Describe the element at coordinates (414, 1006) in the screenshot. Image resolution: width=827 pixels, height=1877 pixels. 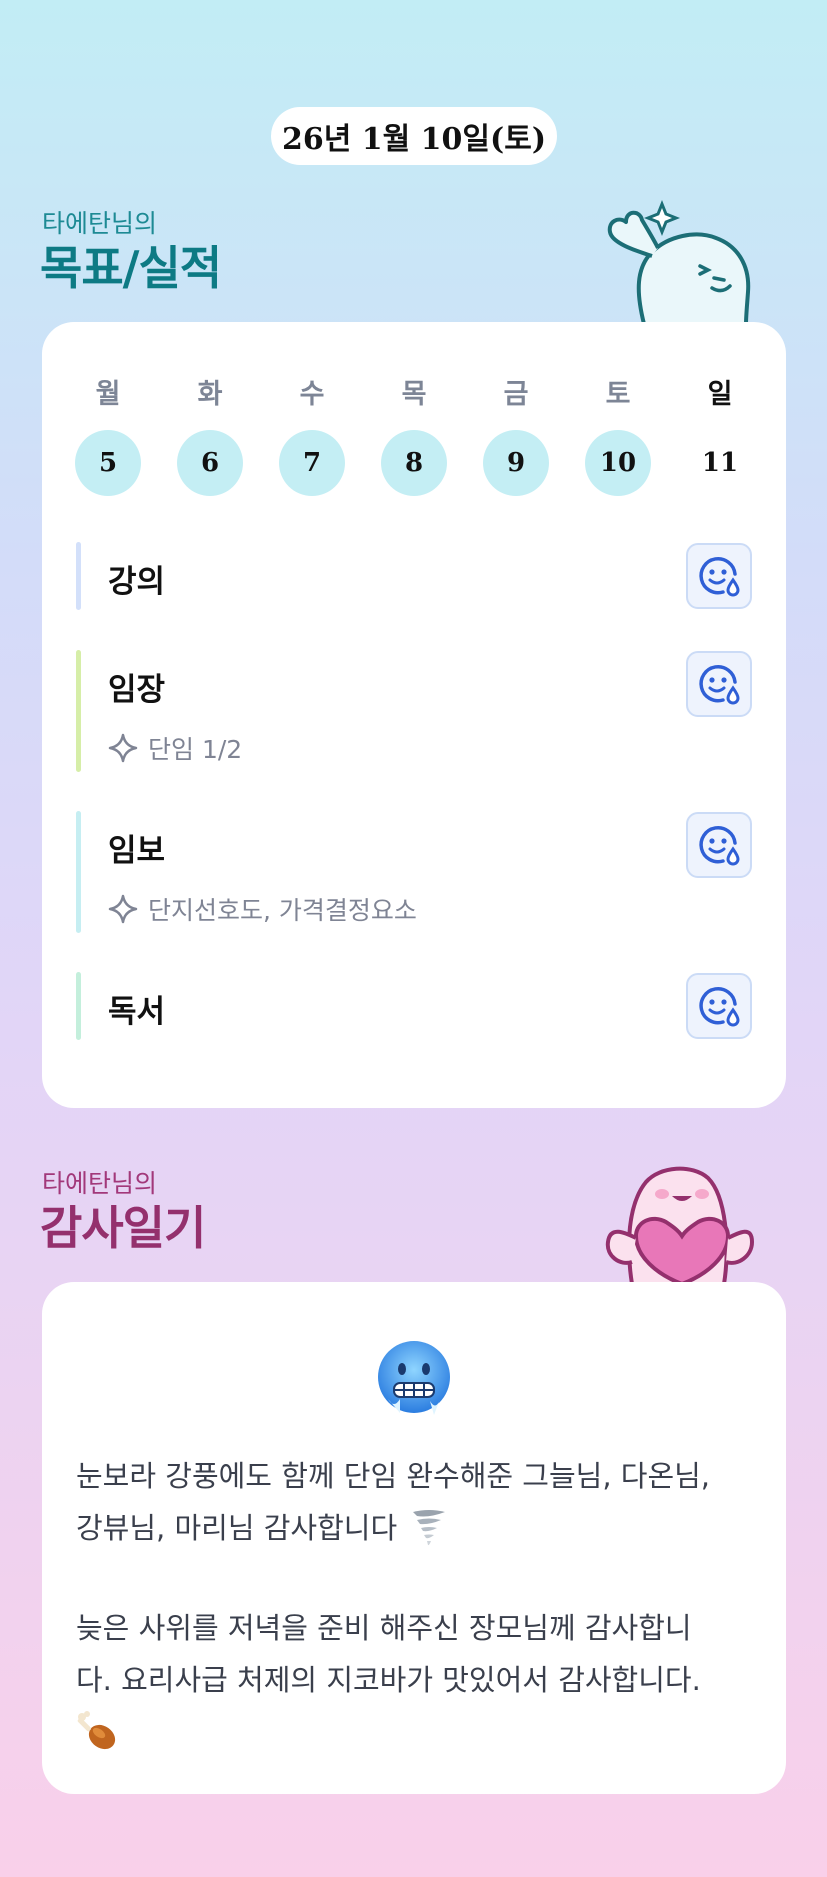
I see `task-row: 독서` at that location.